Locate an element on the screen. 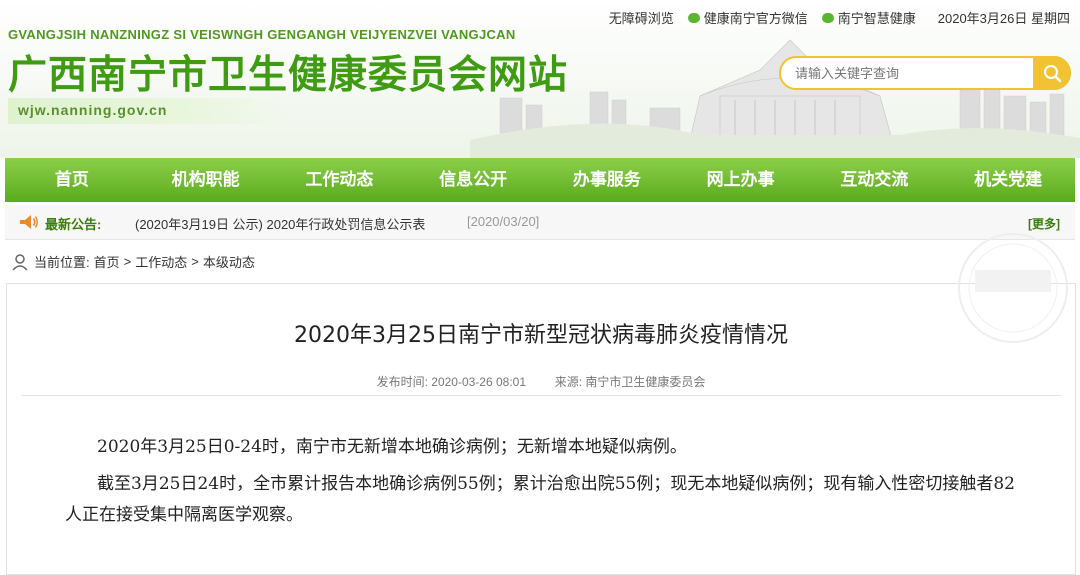 The width and height of the screenshot is (1080, 575). breadcrumb-prefix: 当前位置: is located at coordinates (62, 262).